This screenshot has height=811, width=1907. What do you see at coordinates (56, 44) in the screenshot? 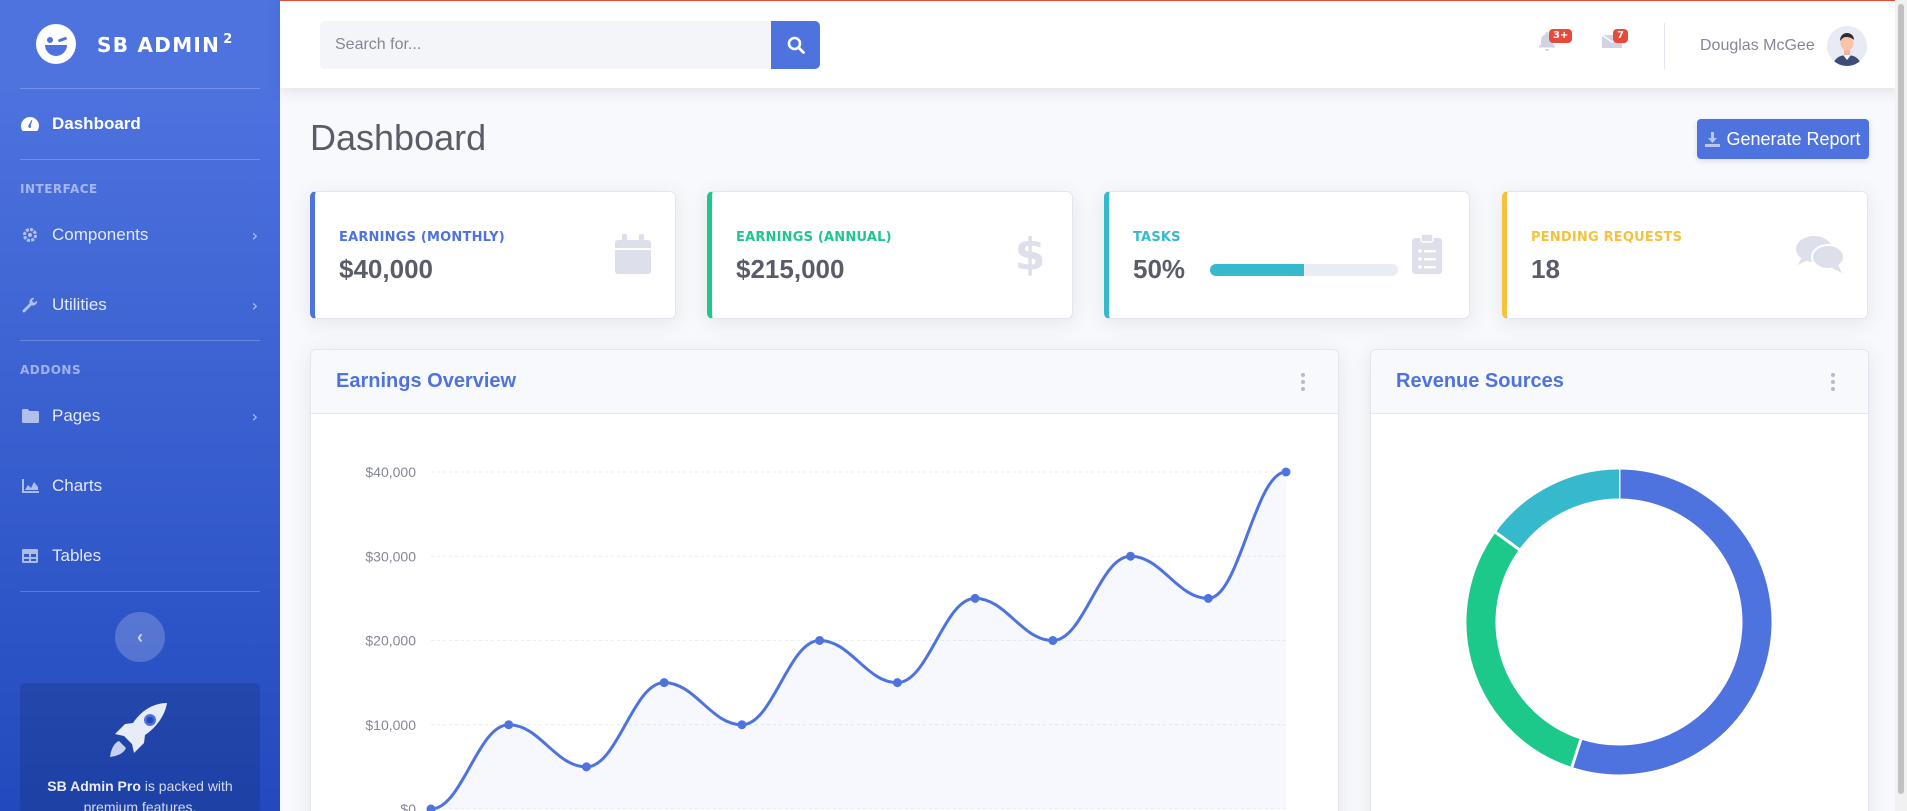
I see `laugh-wink-icon` at bounding box center [56, 44].